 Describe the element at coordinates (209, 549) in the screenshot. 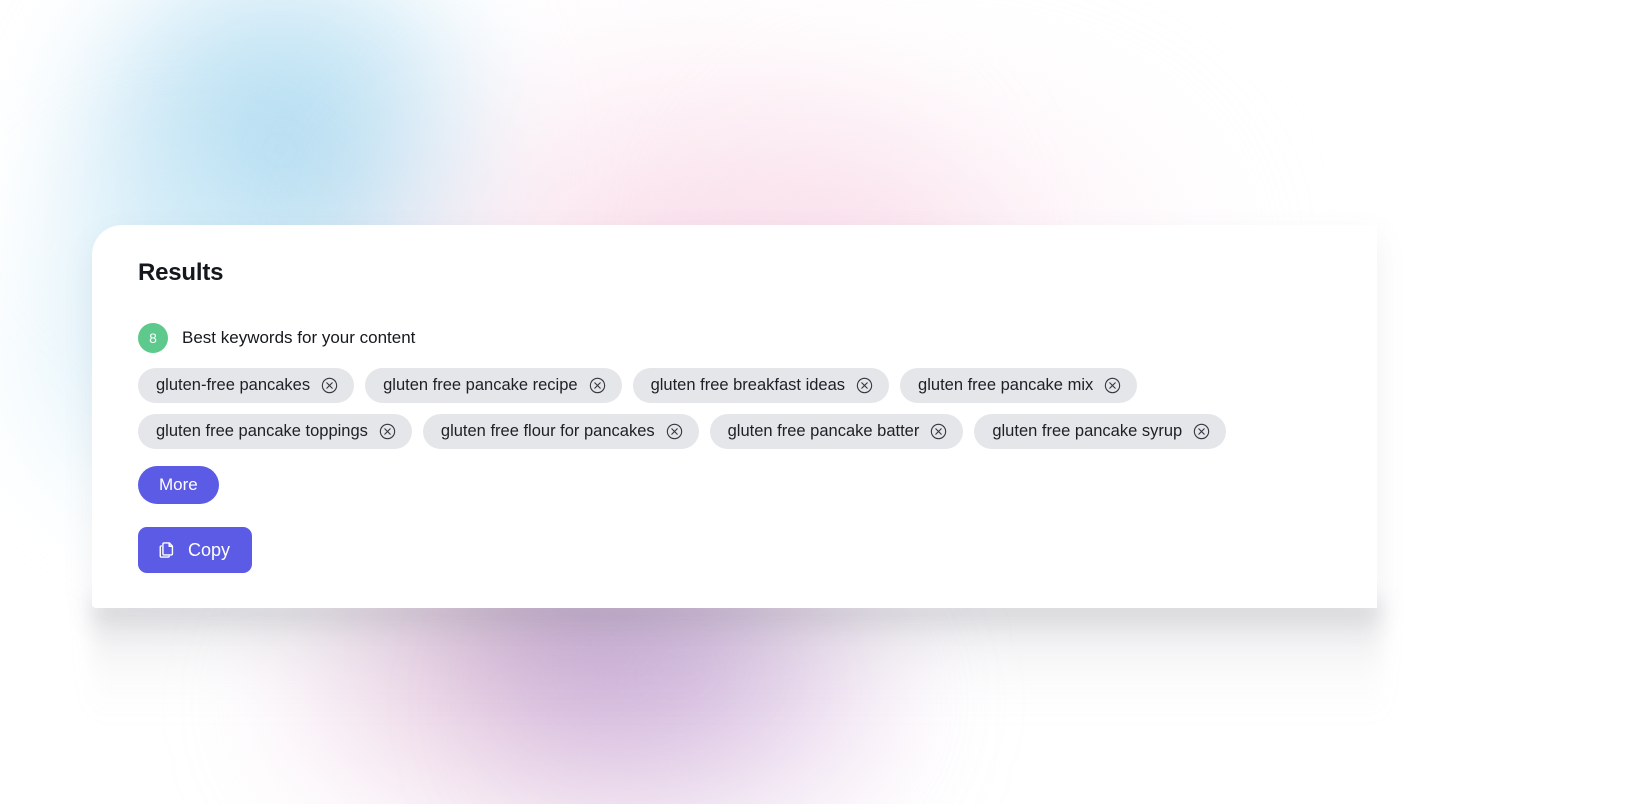

I see `copy-button-label: Copy` at that location.